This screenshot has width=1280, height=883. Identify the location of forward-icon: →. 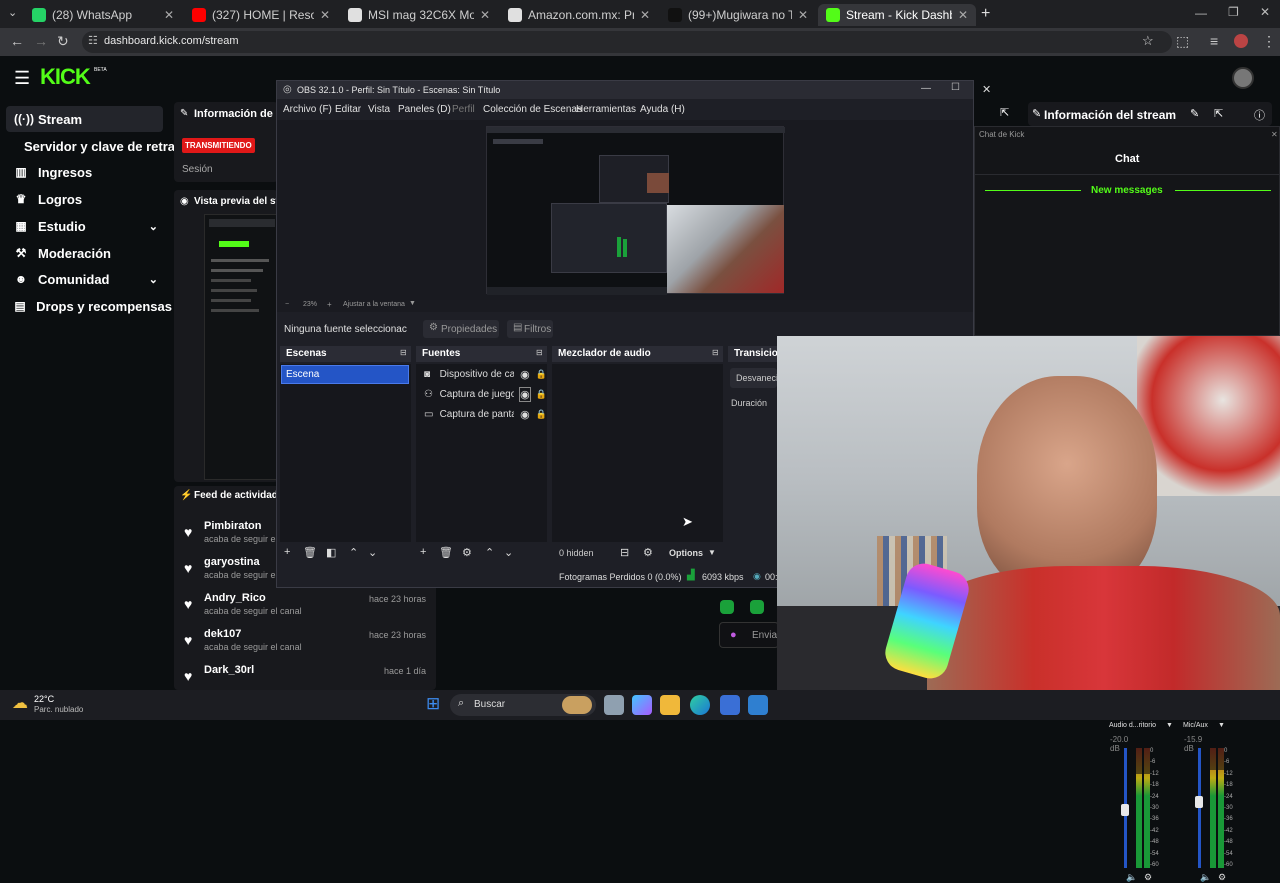
(41, 41).